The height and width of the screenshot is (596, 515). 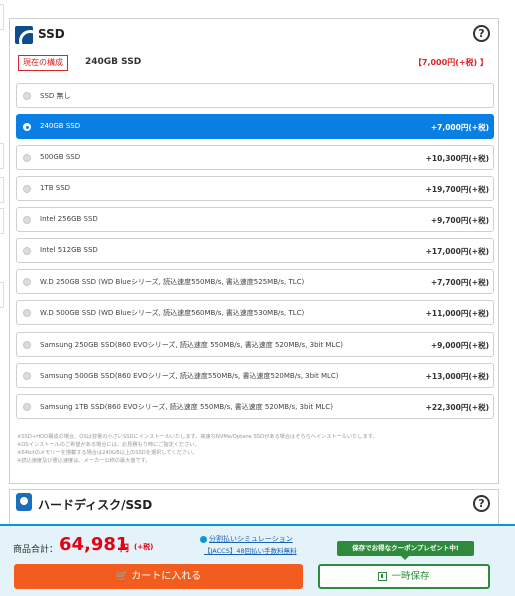 I want to click on ssd-option: 500GB SSD +10,300円(+税), so click(x=255, y=157).